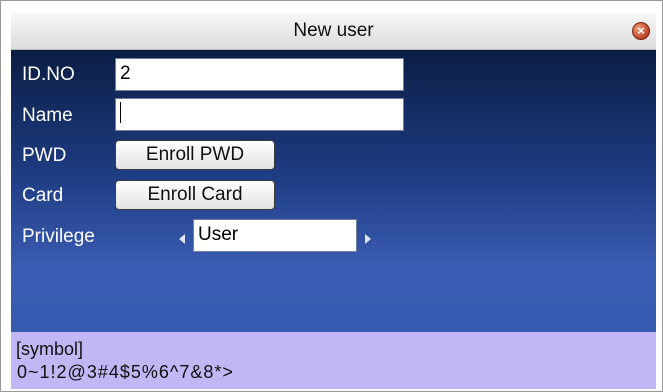 Image resolution: width=663 pixels, height=392 pixels. I want to click on id-no-value: 2, so click(125, 73).